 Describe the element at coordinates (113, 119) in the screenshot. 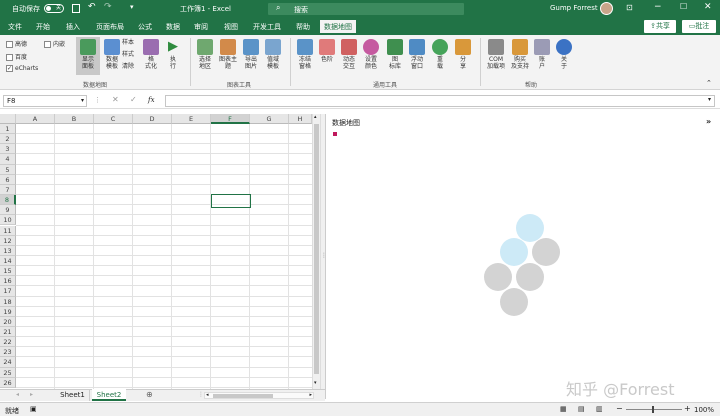

I see `column-header: C` at that location.